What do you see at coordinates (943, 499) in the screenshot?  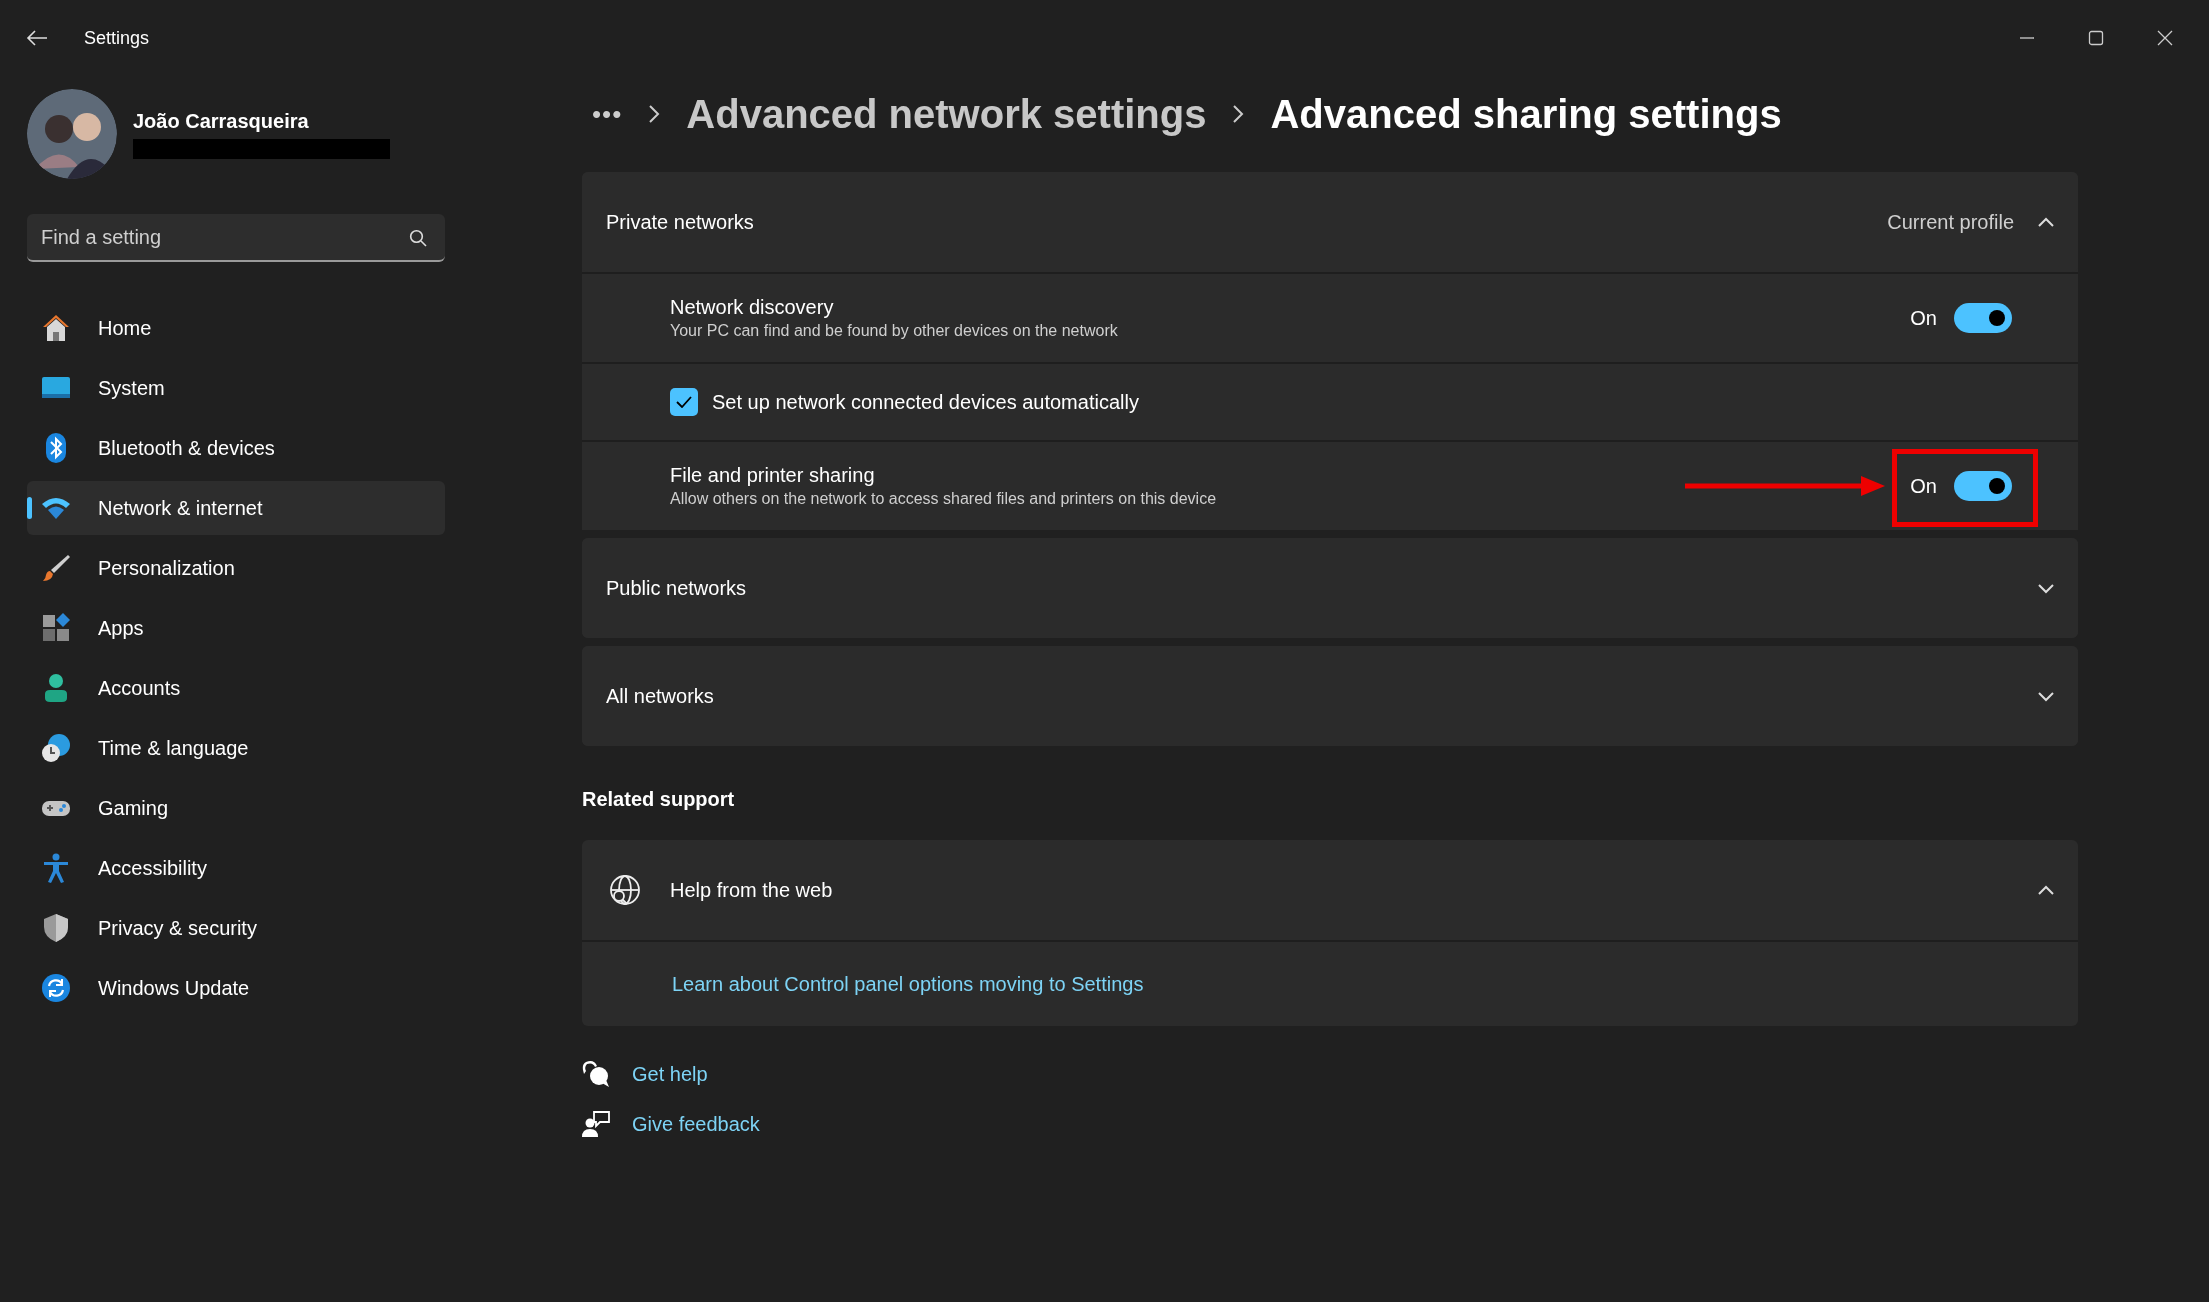 I see `setting-description: Allow others on the network to access shared files and printers on this device` at bounding box center [943, 499].